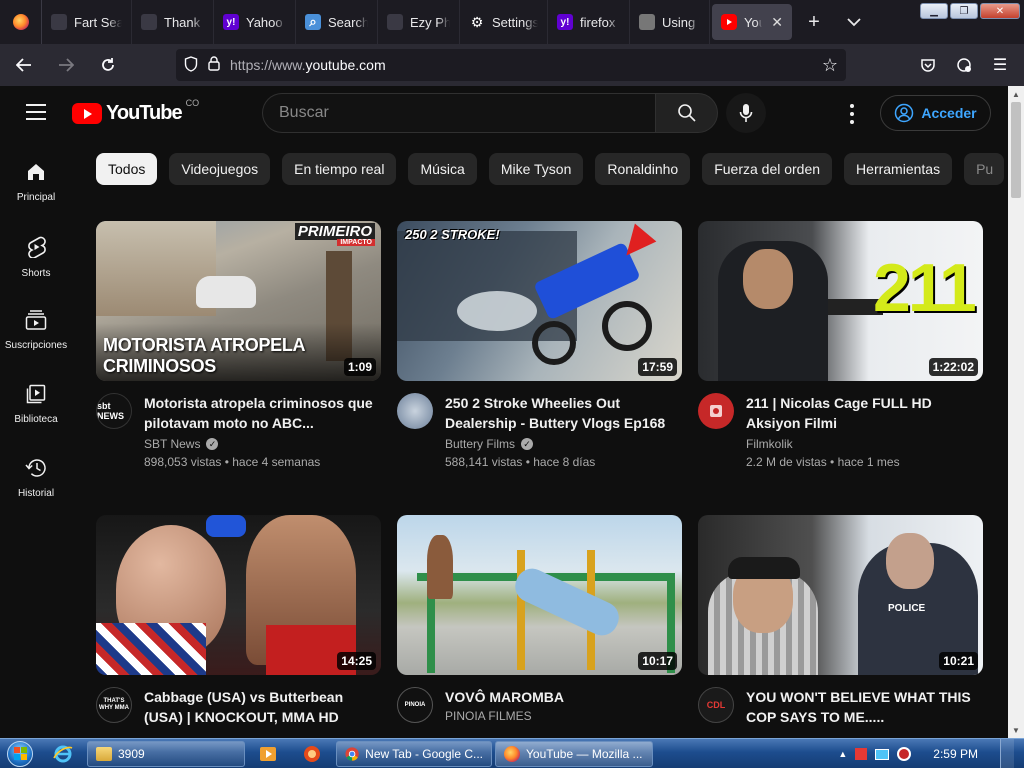  I want to click on channel-name: SBT News, so click(172, 444).